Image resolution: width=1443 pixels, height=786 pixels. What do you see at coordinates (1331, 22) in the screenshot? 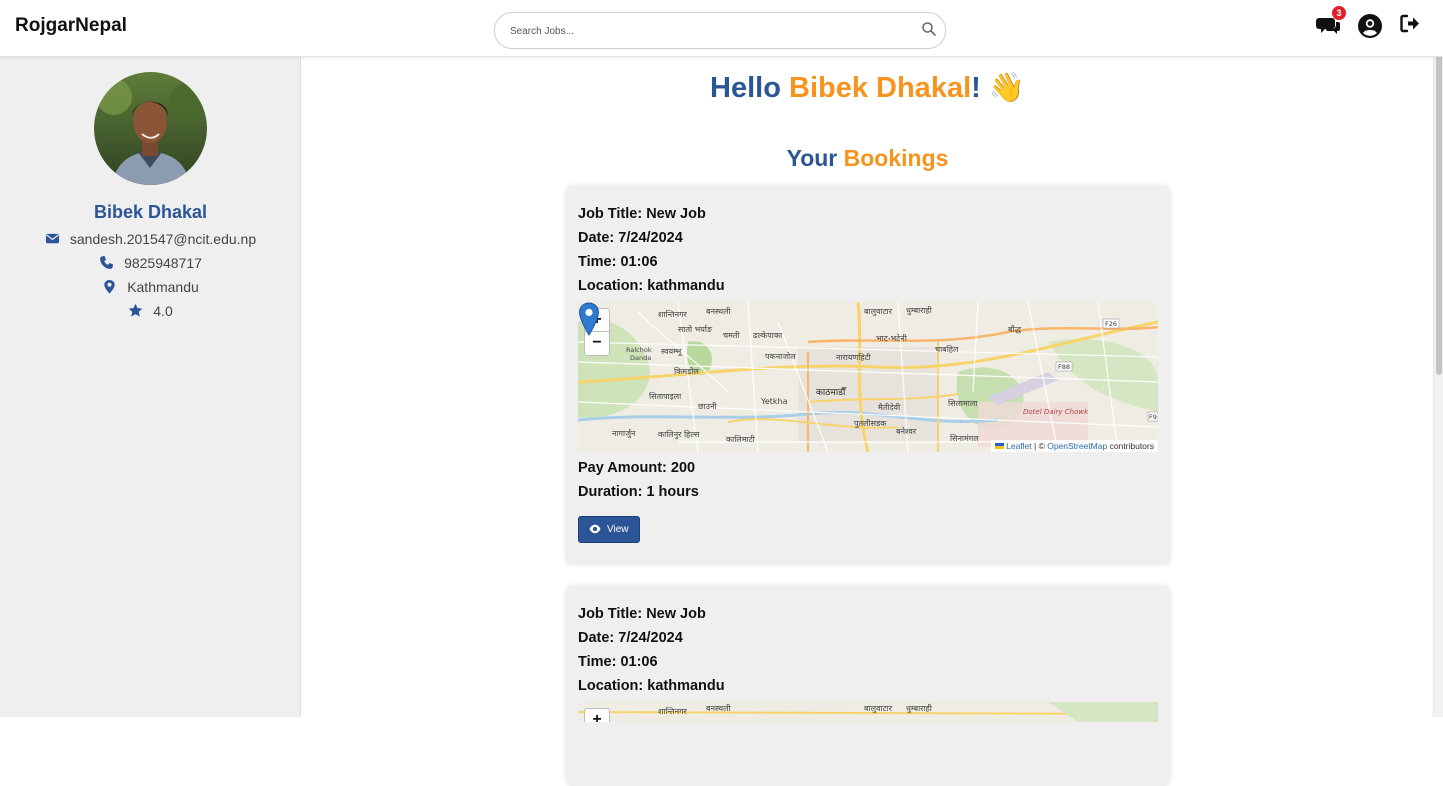
I see `messages-button: 3` at bounding box center [1331, 22].